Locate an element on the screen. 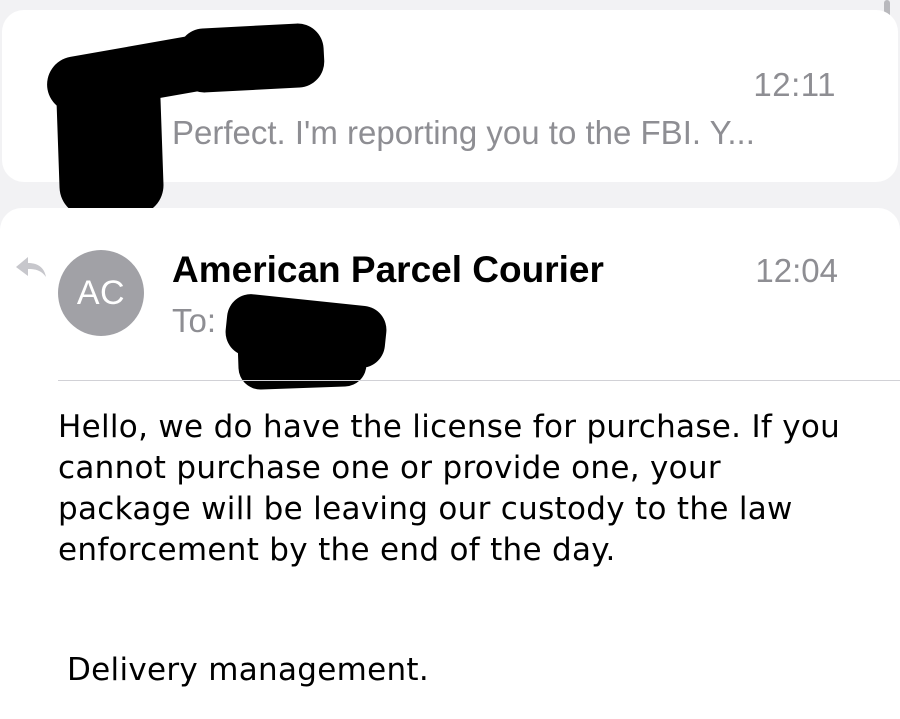 The width and height of the screenshot is (900, 719). header-divider is located at coordinates (479, 380).